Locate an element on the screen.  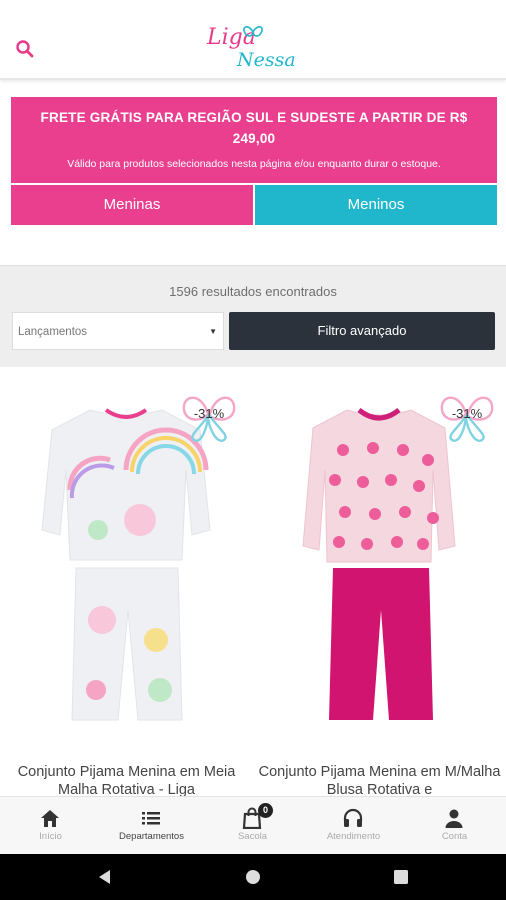
search-button is located at coordinates (26, 50).